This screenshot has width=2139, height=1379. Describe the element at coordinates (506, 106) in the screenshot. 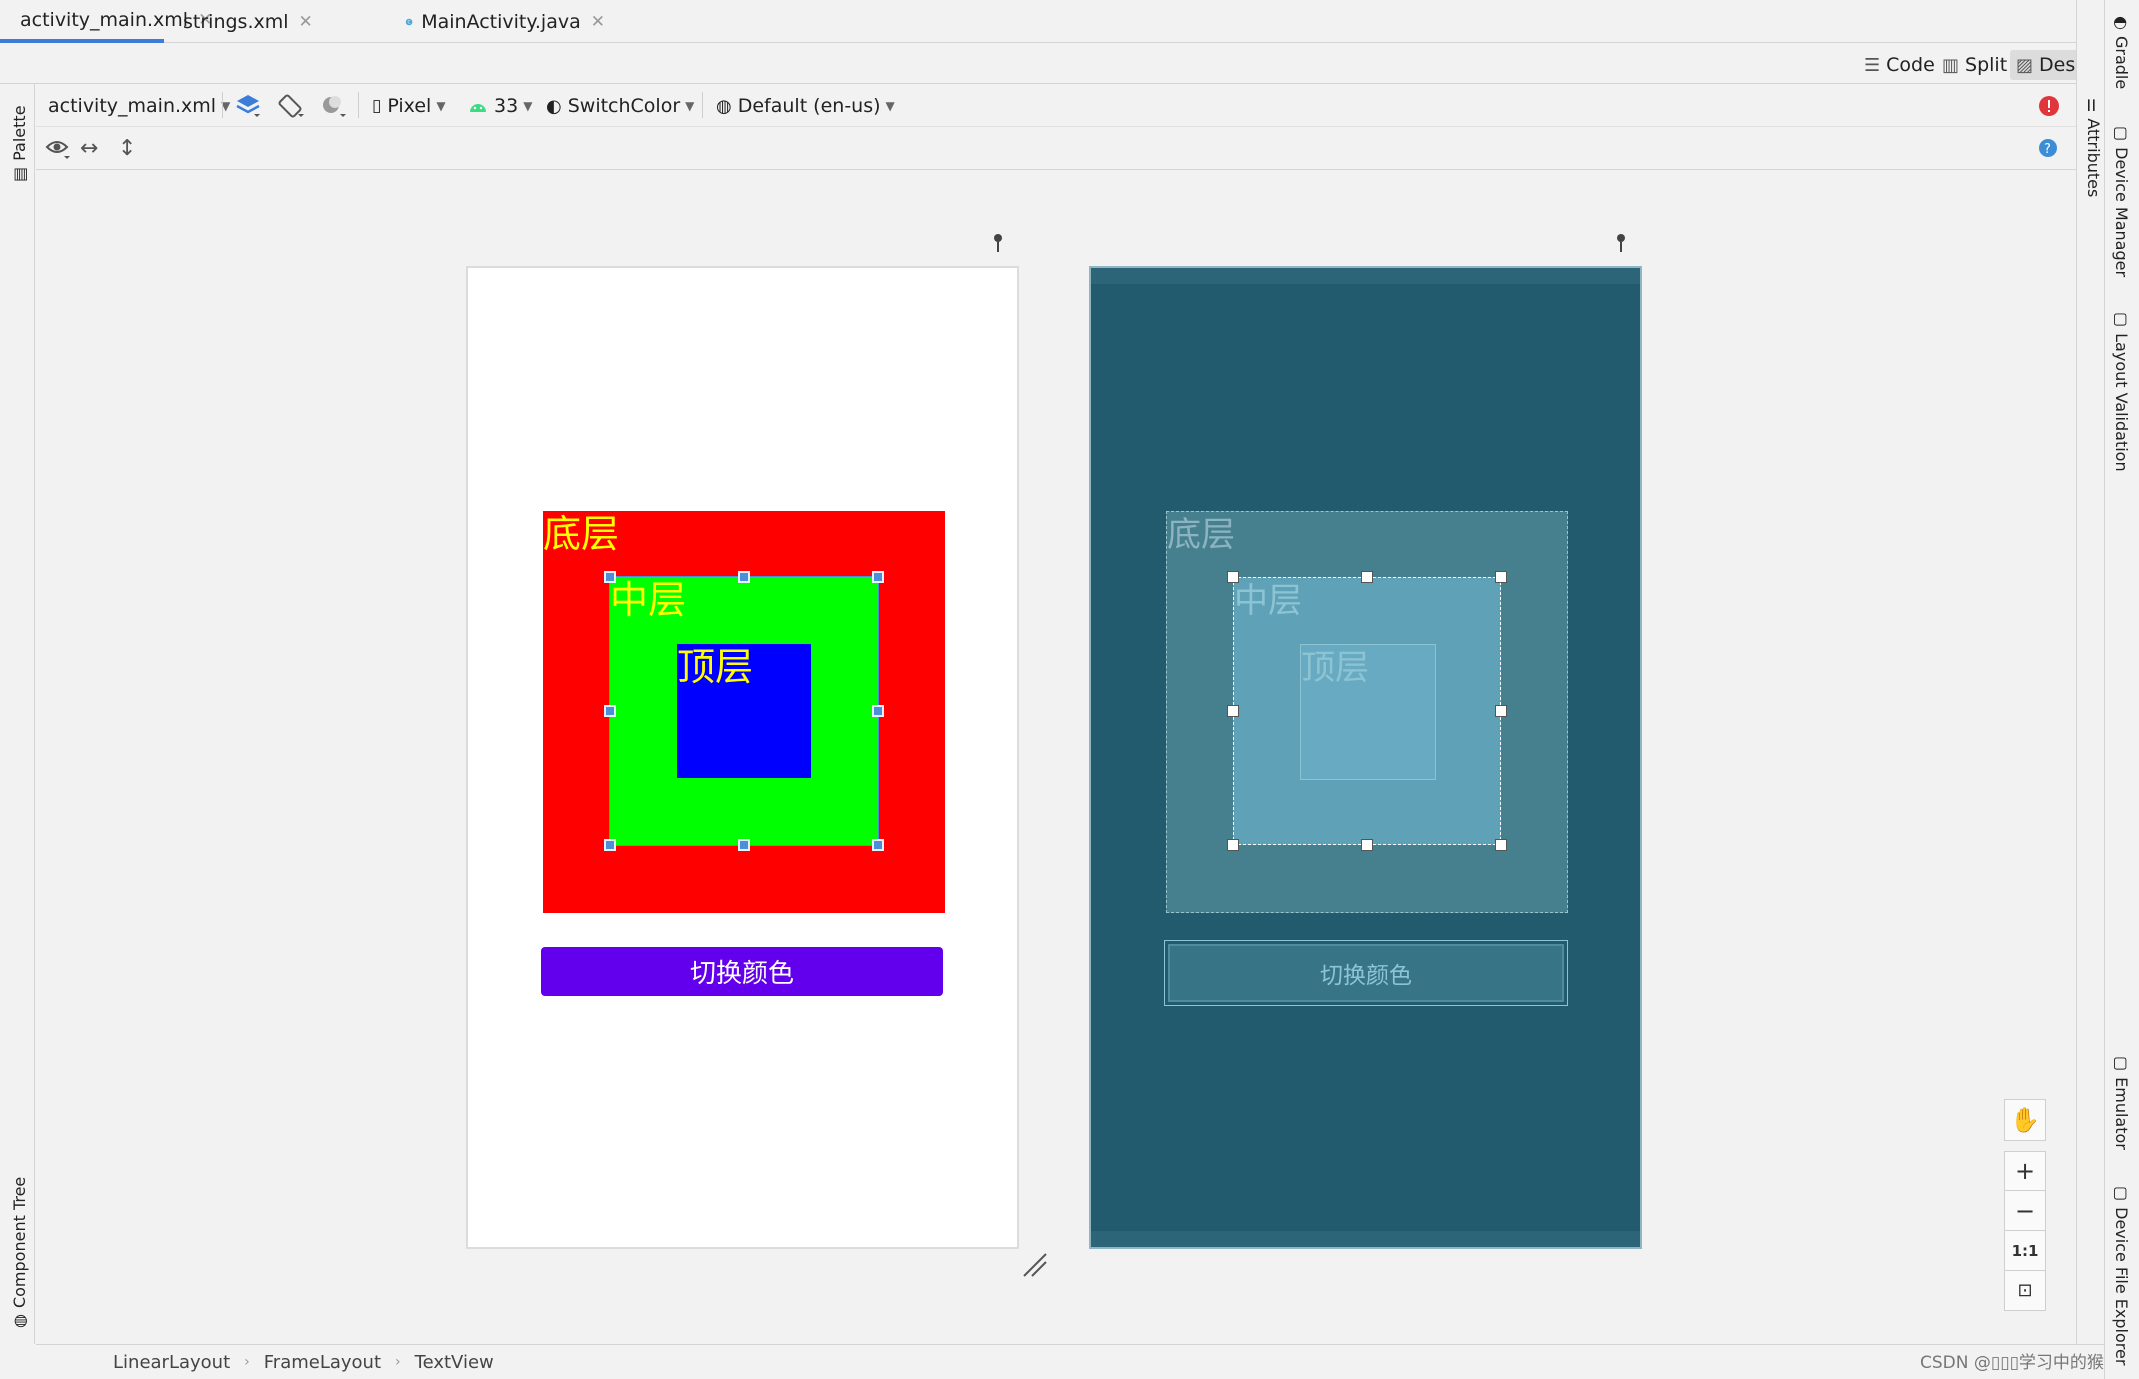

I see `api-label: 33` at that location.